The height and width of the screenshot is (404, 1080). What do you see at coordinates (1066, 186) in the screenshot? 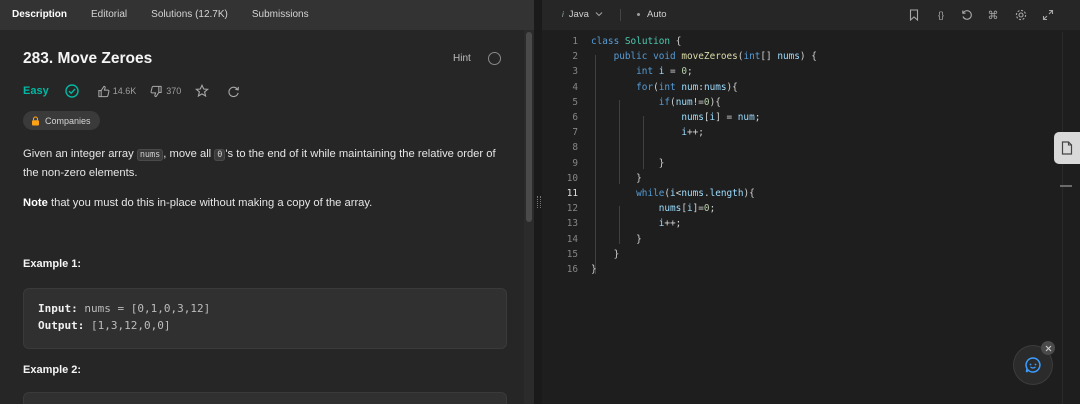
I see `scrollbar-position-marker` at bounding box center [1066, 186].